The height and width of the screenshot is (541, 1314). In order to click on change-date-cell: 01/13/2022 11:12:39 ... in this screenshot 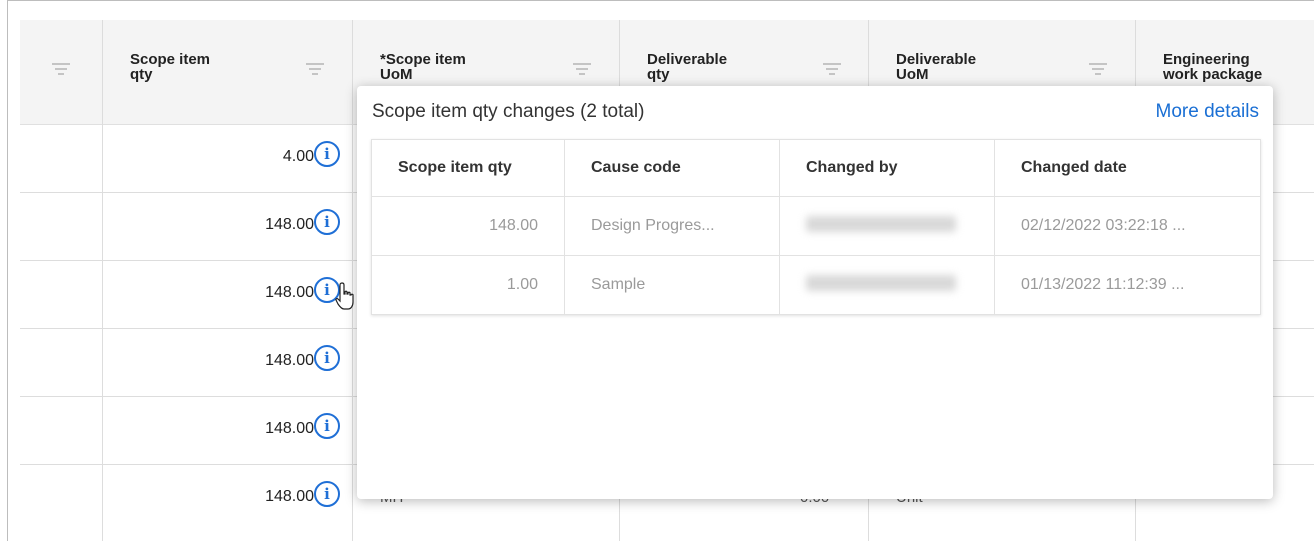, I will do `click(1127, 285)`.